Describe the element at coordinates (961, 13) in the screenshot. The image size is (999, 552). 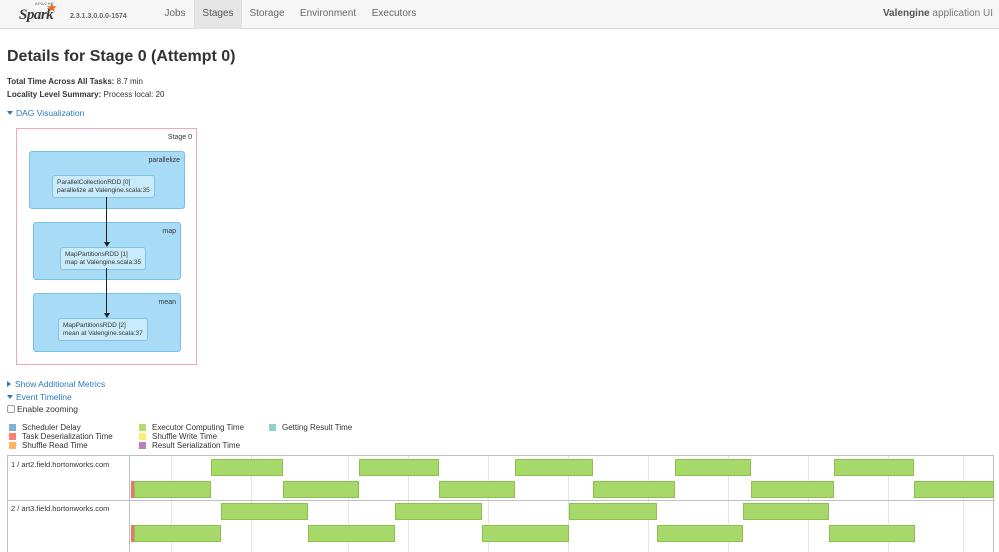
I see `app-name-suffix: application UI` at that location.